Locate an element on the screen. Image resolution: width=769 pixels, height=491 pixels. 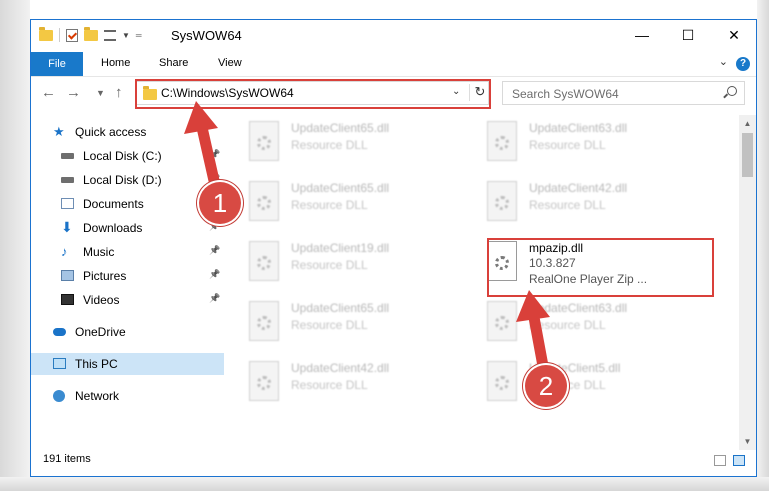
nav-item-label: Downloads is located at coordinates (113, 228).